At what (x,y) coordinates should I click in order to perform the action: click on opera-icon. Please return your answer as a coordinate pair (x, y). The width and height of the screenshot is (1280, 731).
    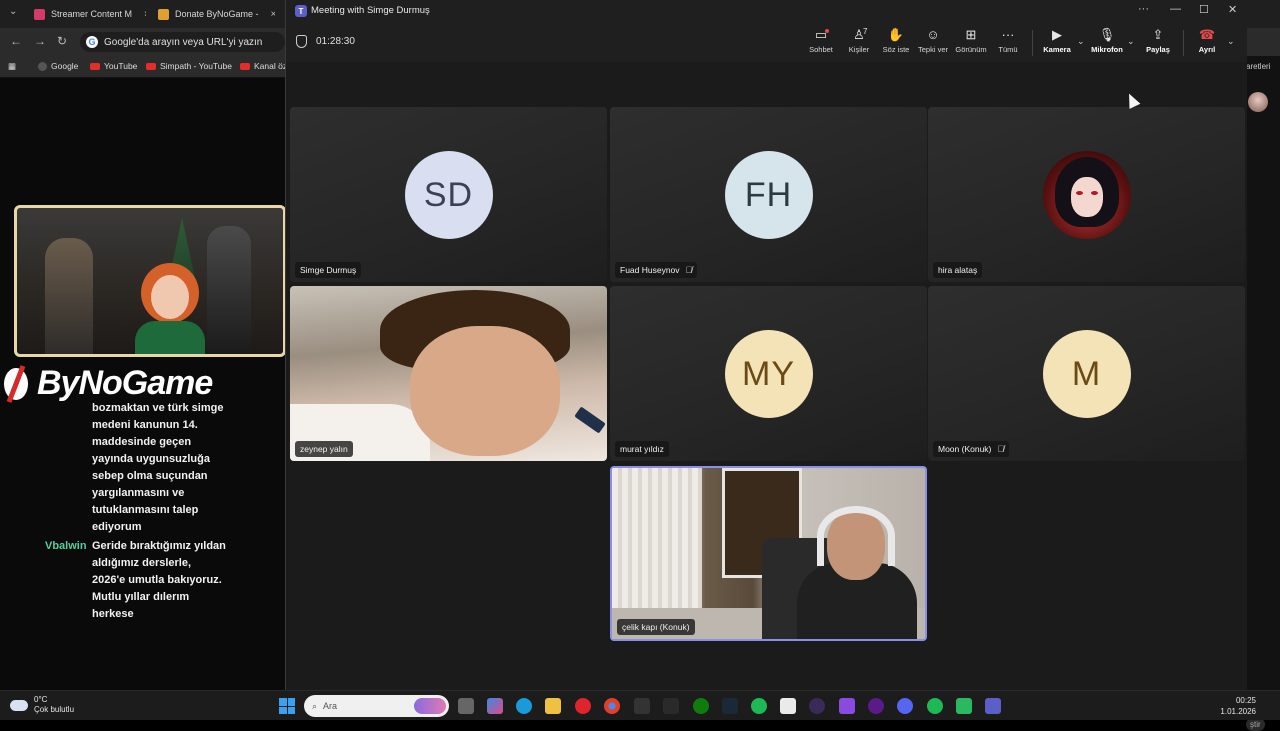
    Looking at the image, I should click on (583, 706).